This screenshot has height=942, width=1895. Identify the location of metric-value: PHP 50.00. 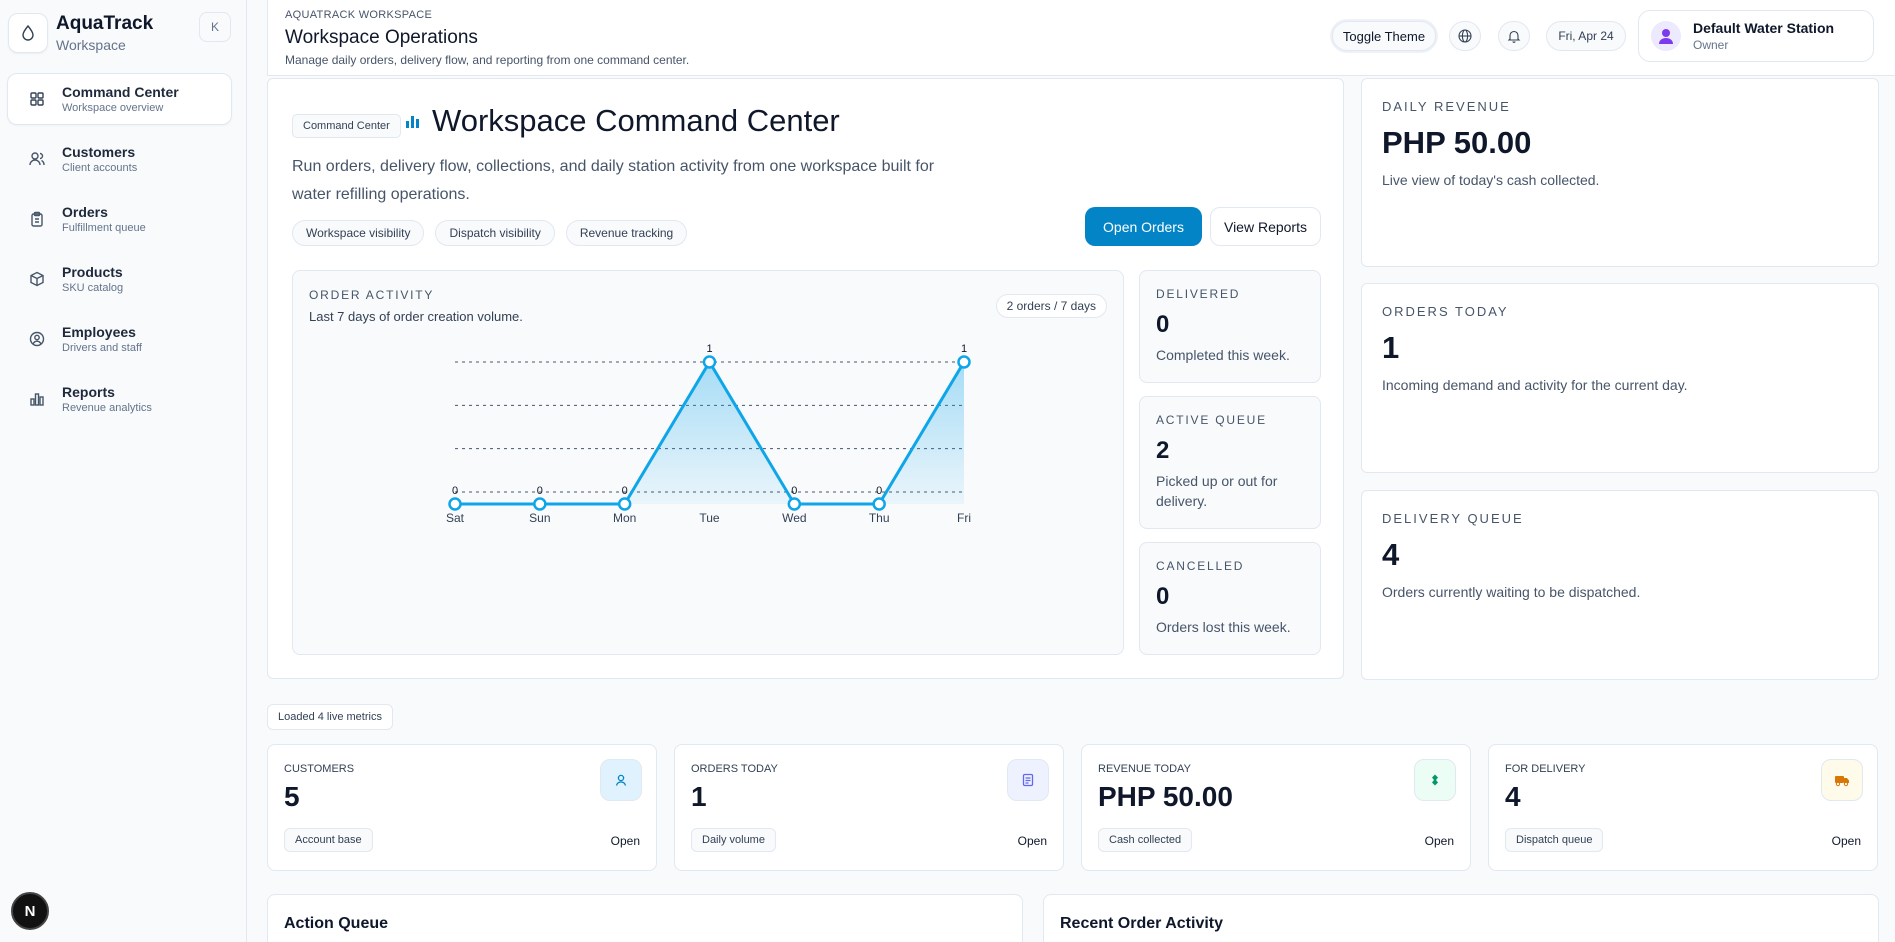
(1165, 796).